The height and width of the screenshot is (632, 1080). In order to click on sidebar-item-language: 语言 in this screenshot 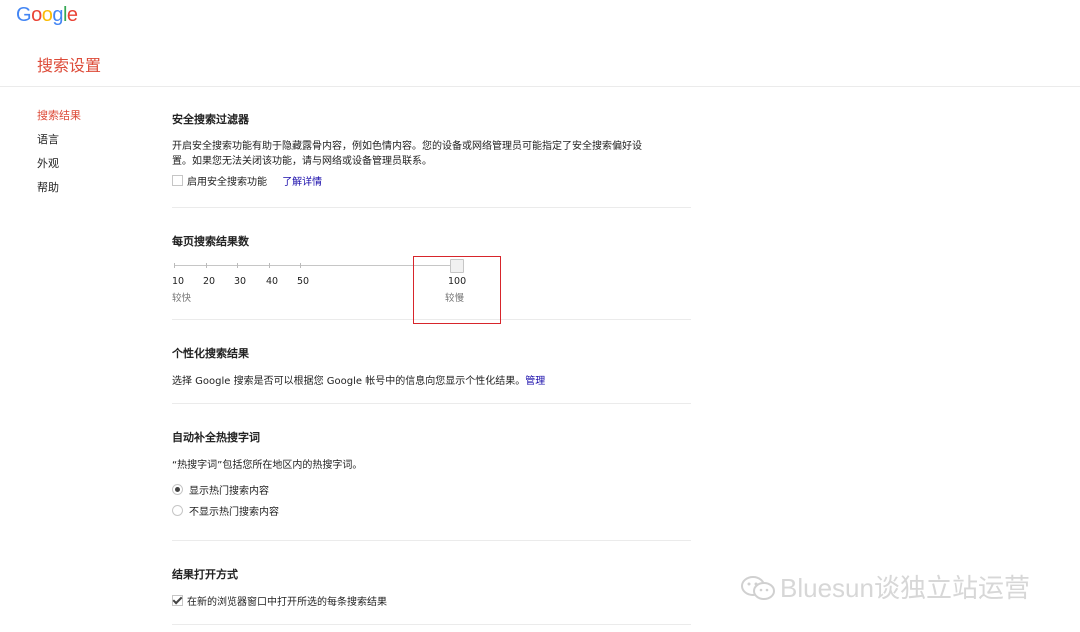, I will do `click(59, 144)`.